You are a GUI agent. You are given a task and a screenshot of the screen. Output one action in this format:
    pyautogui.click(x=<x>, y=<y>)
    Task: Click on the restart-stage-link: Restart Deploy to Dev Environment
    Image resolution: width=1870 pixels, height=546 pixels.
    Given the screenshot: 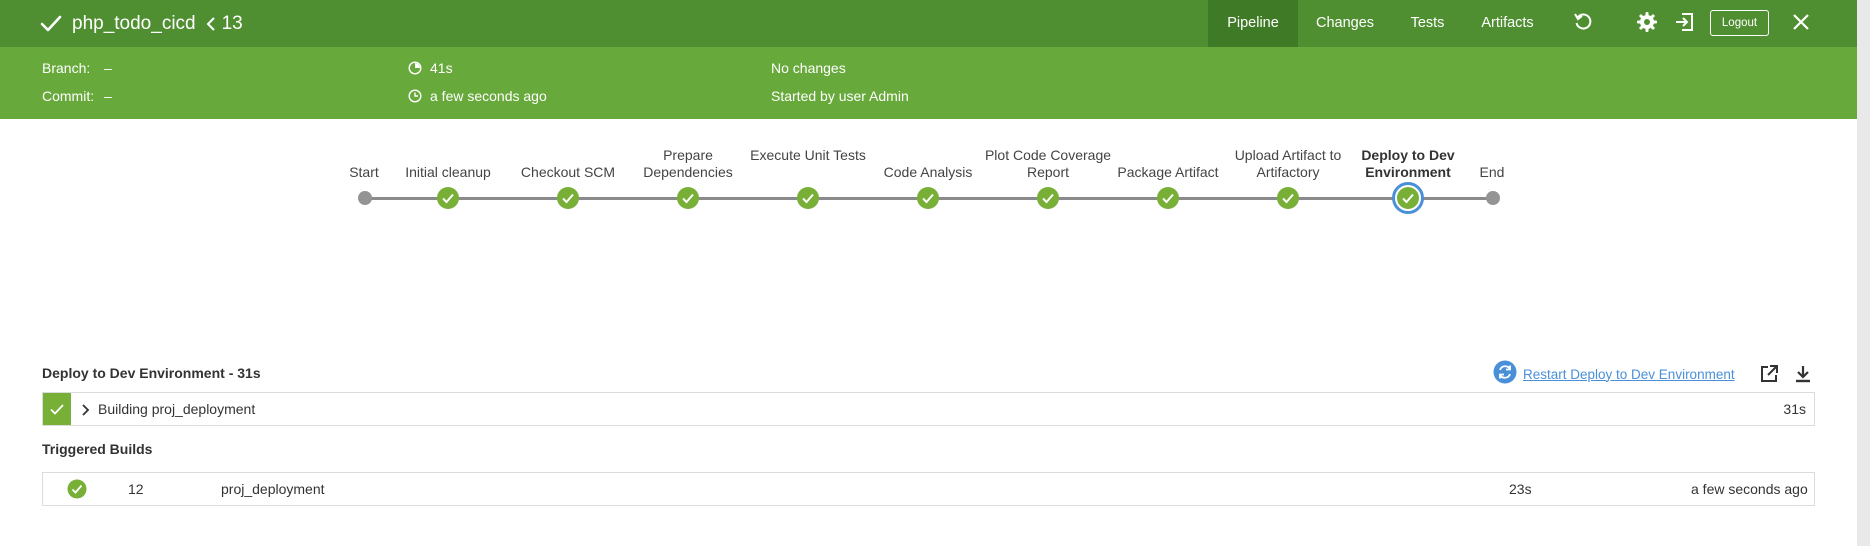 What is the action you would take?
    pyautogui.click(x=1629, y=374)
    